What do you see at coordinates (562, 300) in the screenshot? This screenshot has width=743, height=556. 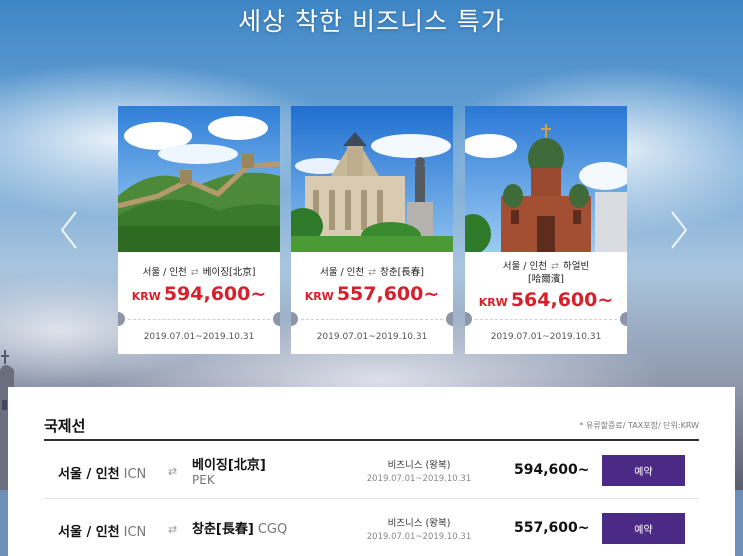 I see `card-price-amount: 564,600~` at bounding box center [562, 300].